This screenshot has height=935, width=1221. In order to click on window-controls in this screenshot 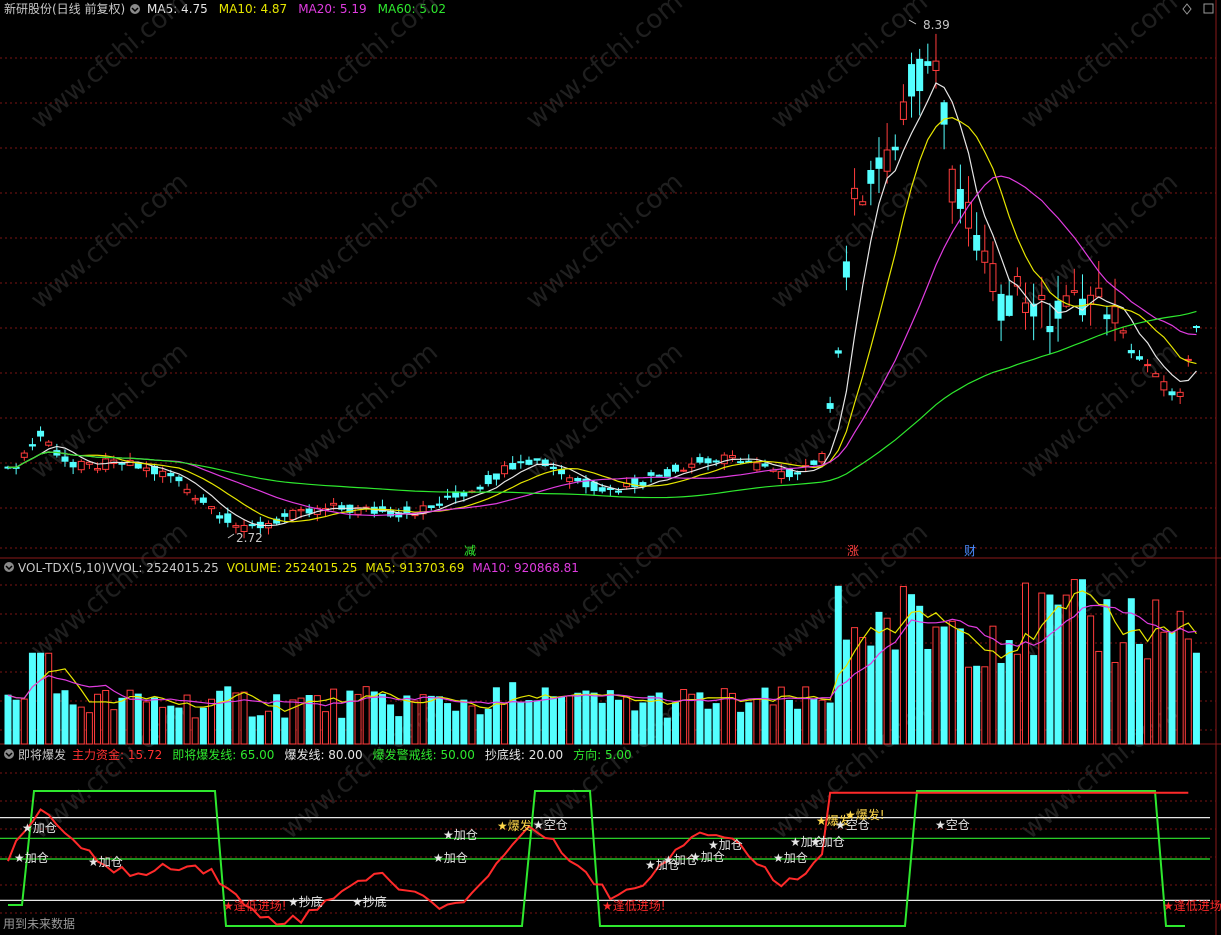, I will do `click(1198, 9)`.